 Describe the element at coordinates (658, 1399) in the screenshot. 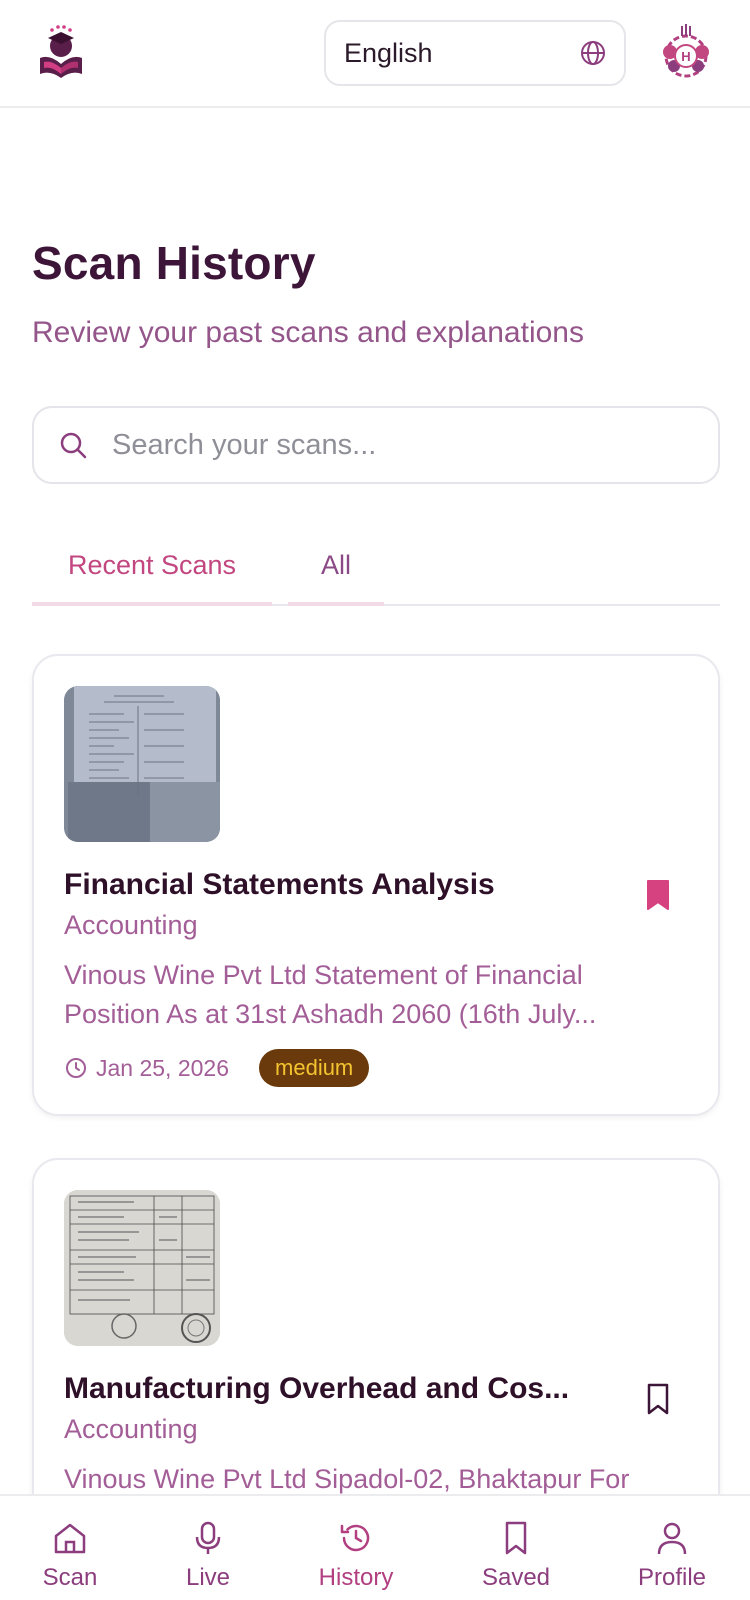

I see `bookmark-outline-icon` at that location.